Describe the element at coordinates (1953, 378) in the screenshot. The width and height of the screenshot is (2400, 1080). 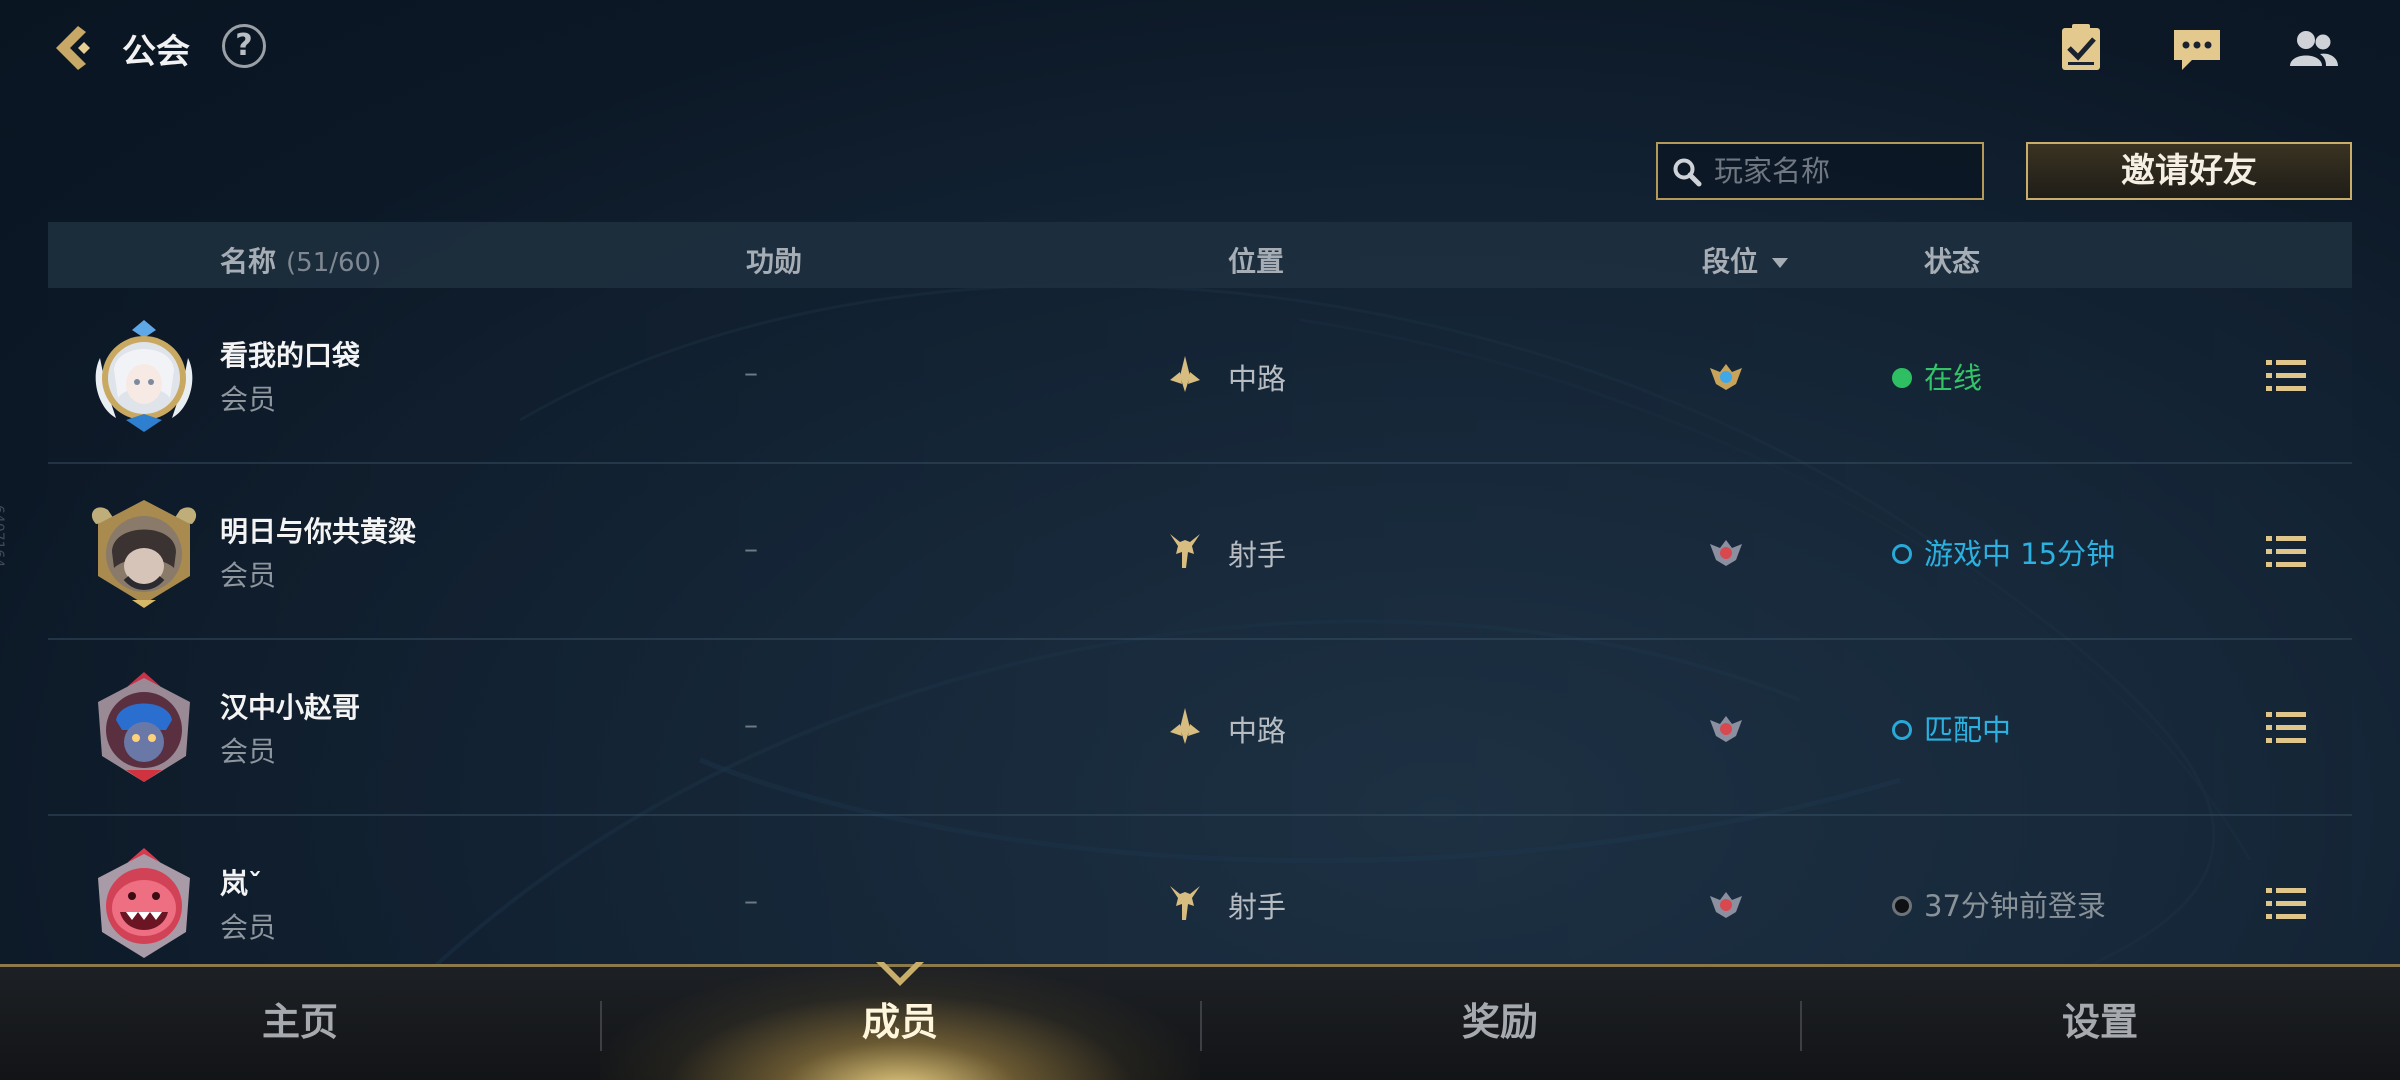
I see `member-status: 在线` at that location.